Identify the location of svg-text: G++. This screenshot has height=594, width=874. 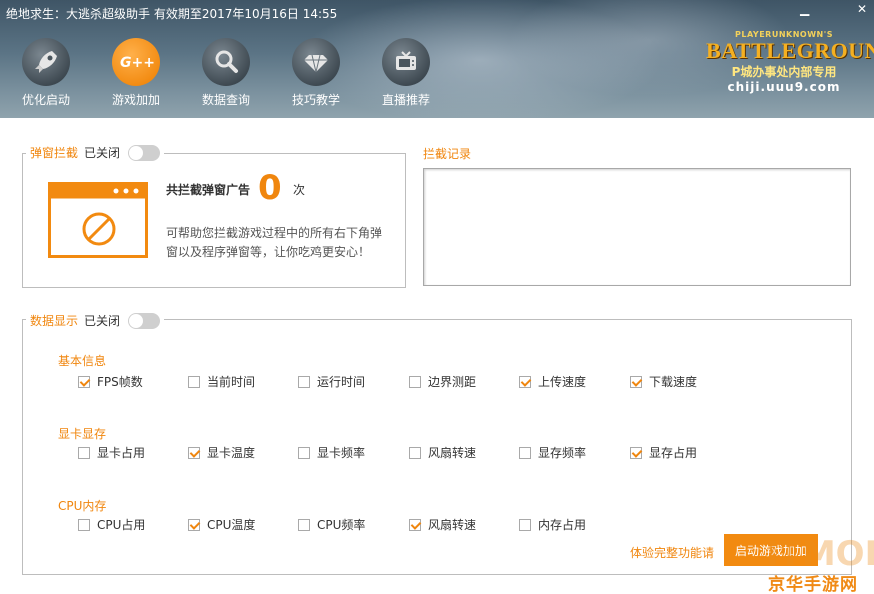
(137, 63).